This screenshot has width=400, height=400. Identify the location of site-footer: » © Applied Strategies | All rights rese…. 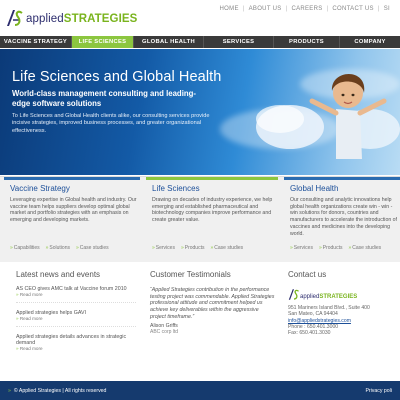
(200, 390).